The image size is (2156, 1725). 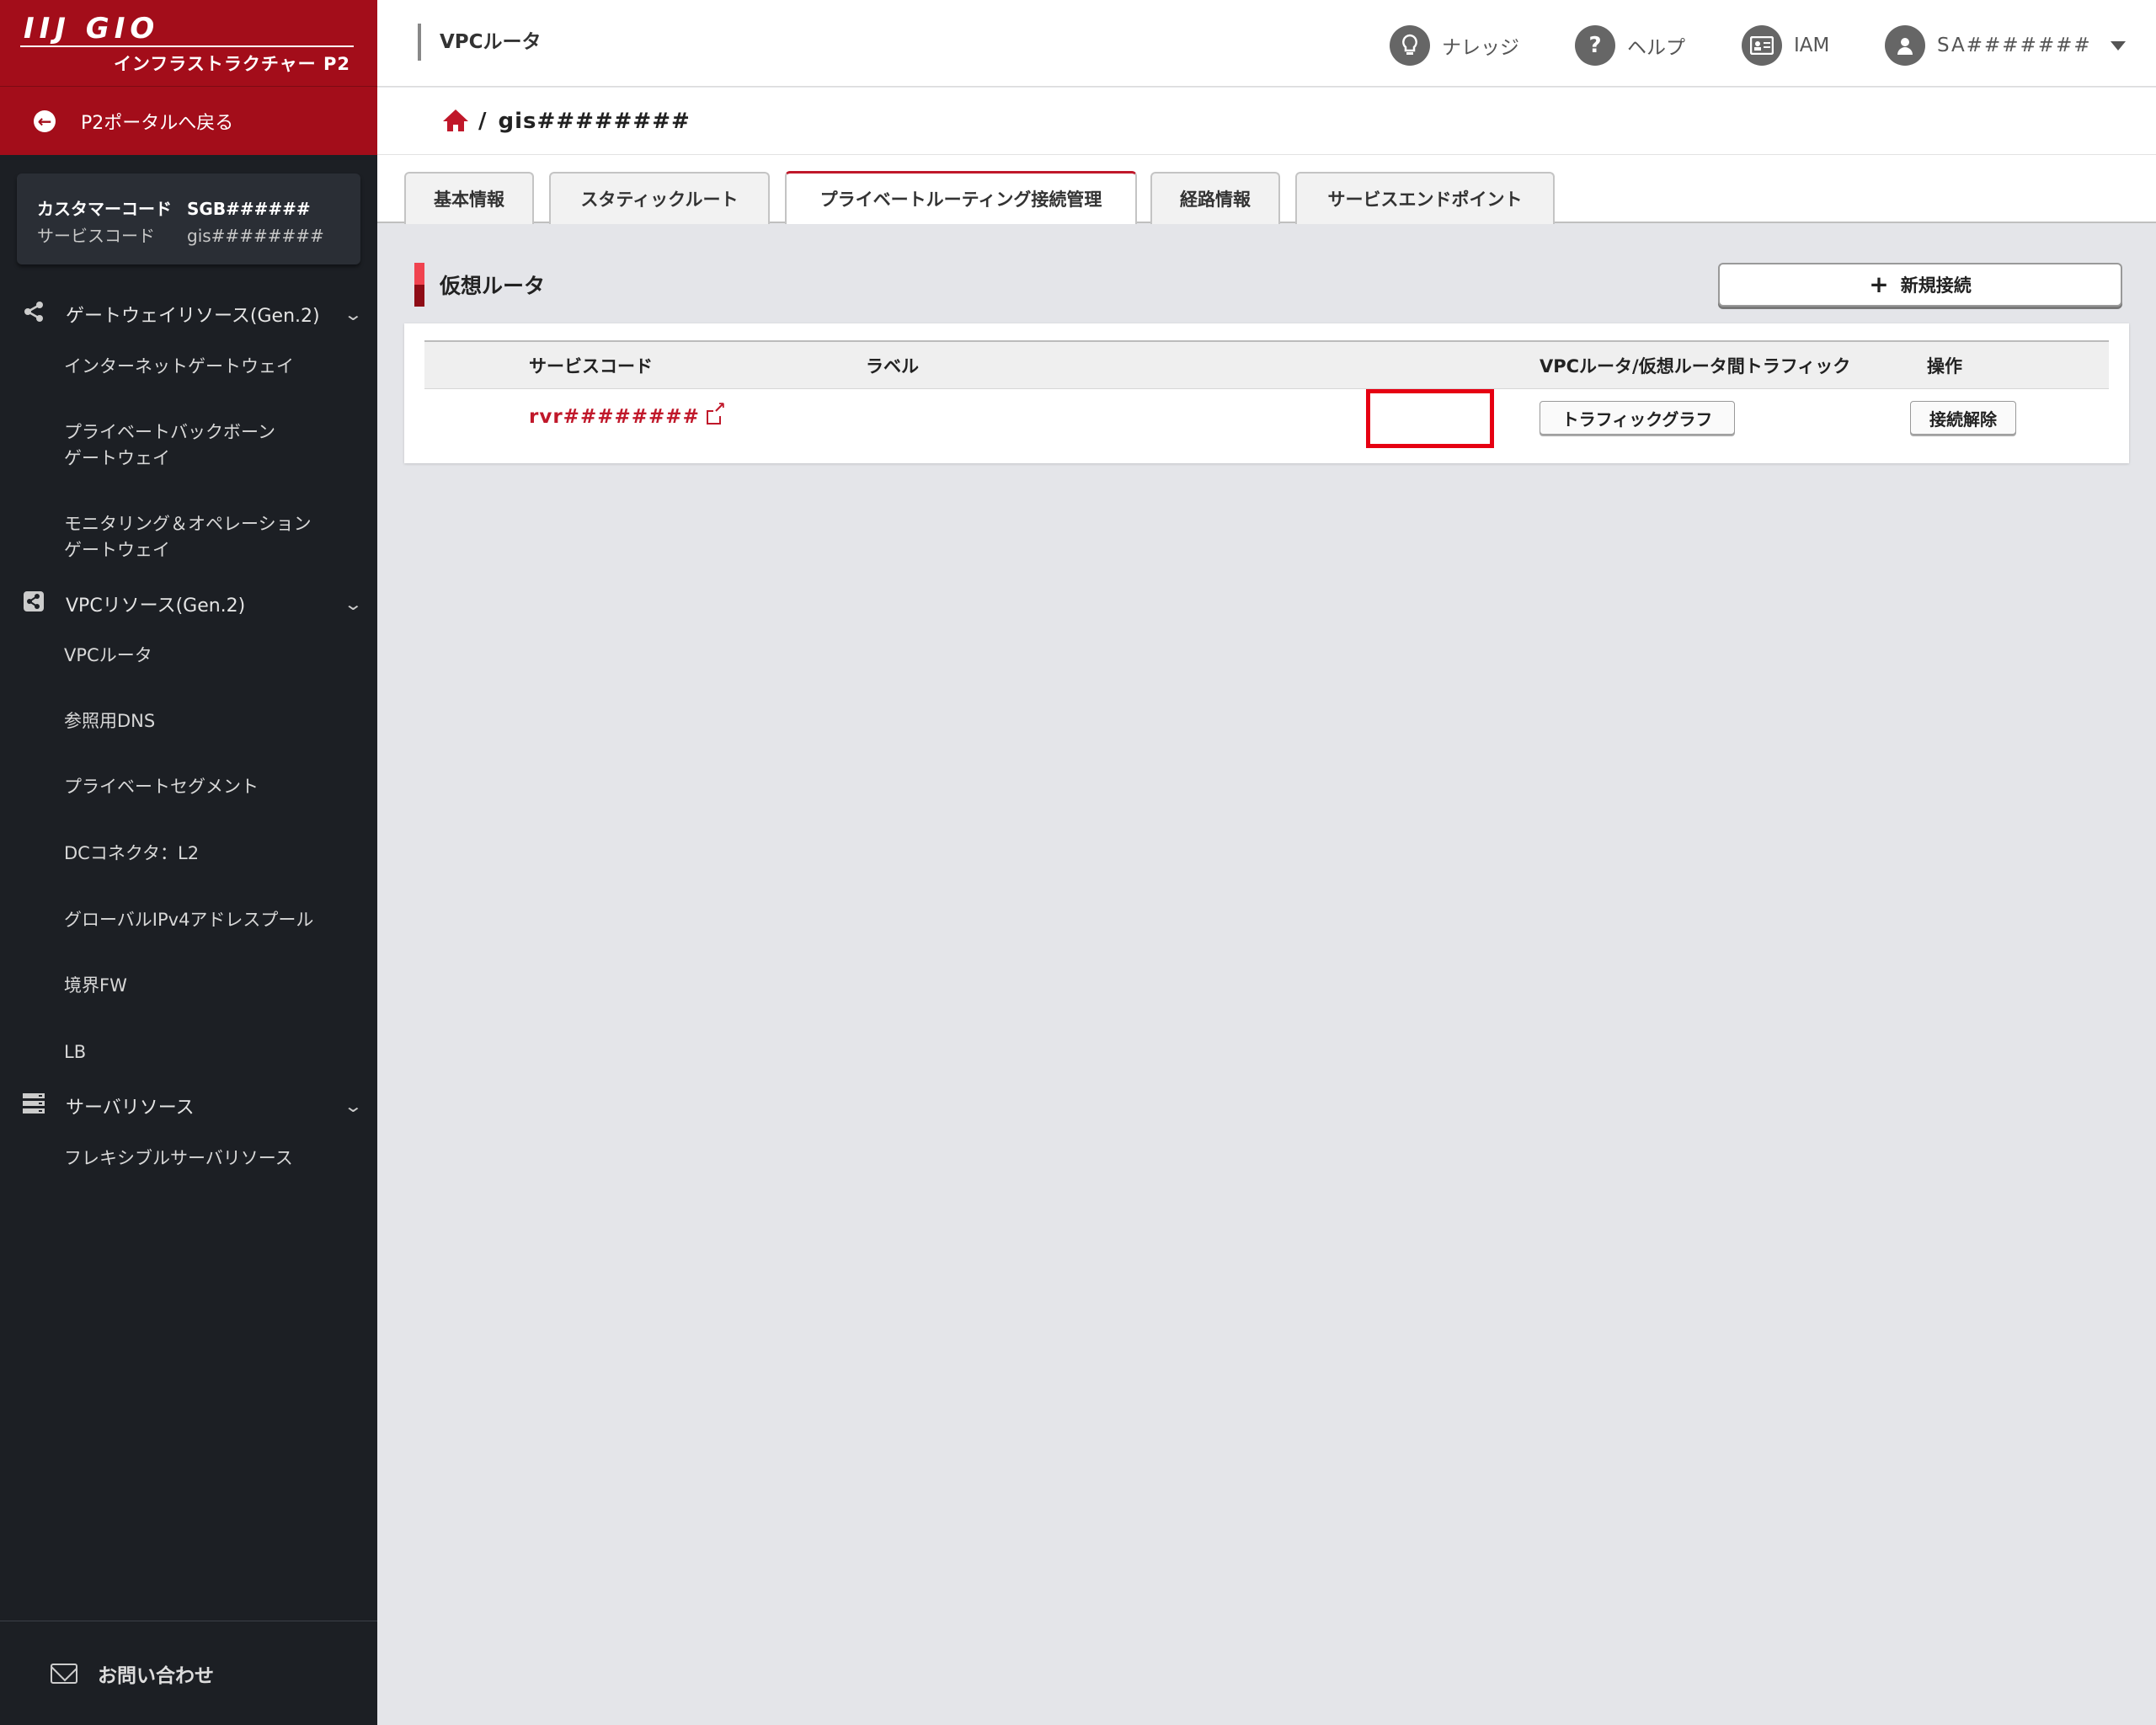 What do you see at coordinates (1944, 366) in the screenshot?
I see `col-operation: 操作` at bounding box center [1944, 366].